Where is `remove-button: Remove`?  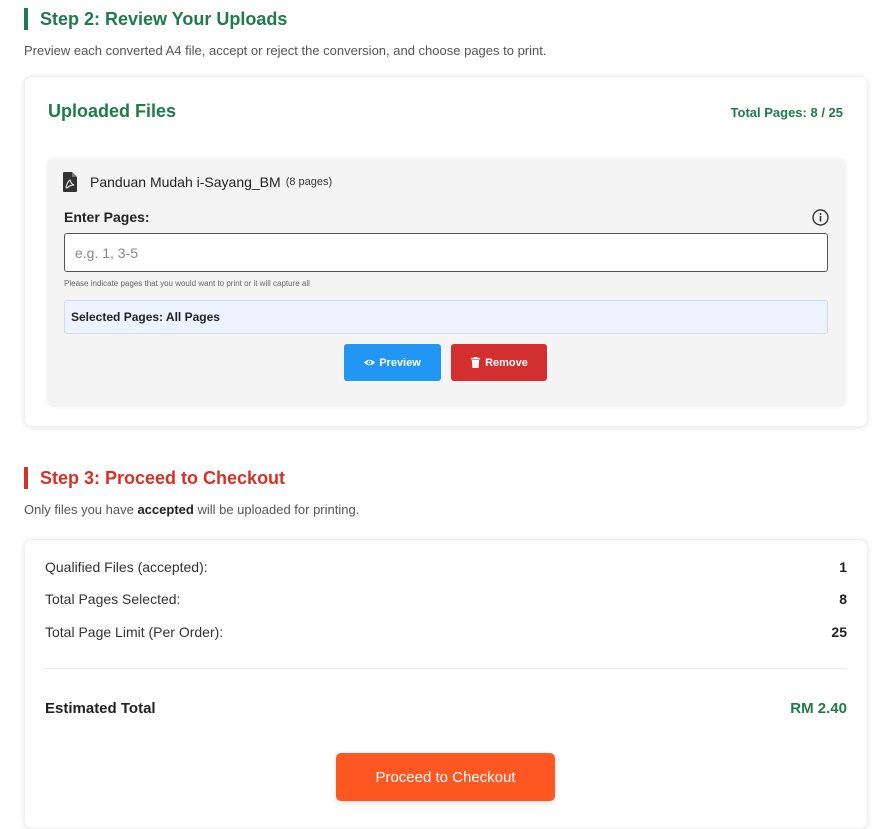
remove-button: Remove is located at coordinates (499, 362).